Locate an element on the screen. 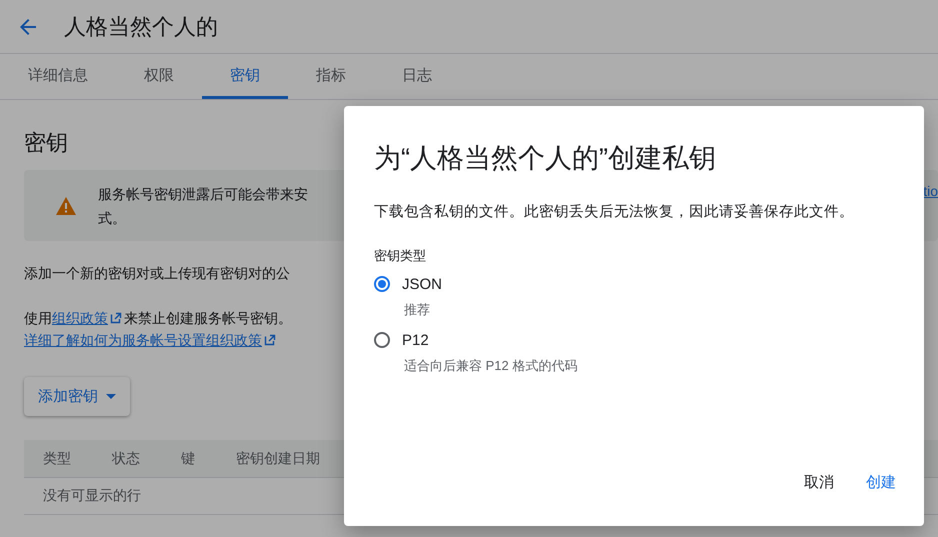  tab: 指标 is located at coordinates (331, 76).